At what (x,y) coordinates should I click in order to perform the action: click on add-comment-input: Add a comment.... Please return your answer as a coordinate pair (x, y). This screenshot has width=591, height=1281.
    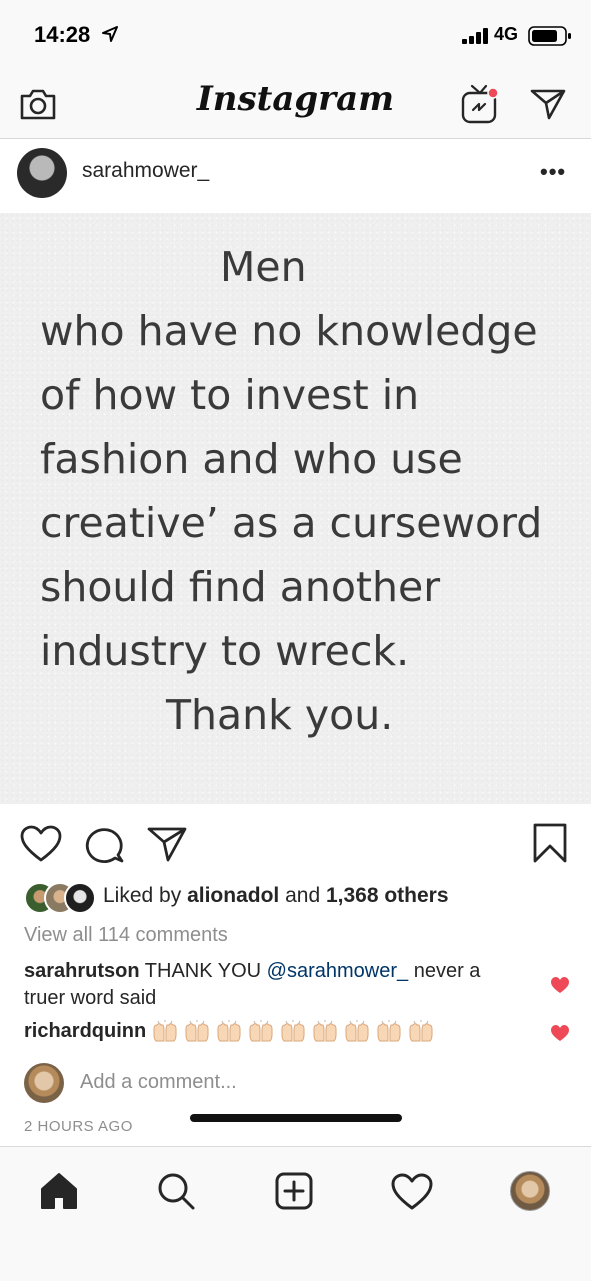
    Looking at the image, I should click on (158, 1082).